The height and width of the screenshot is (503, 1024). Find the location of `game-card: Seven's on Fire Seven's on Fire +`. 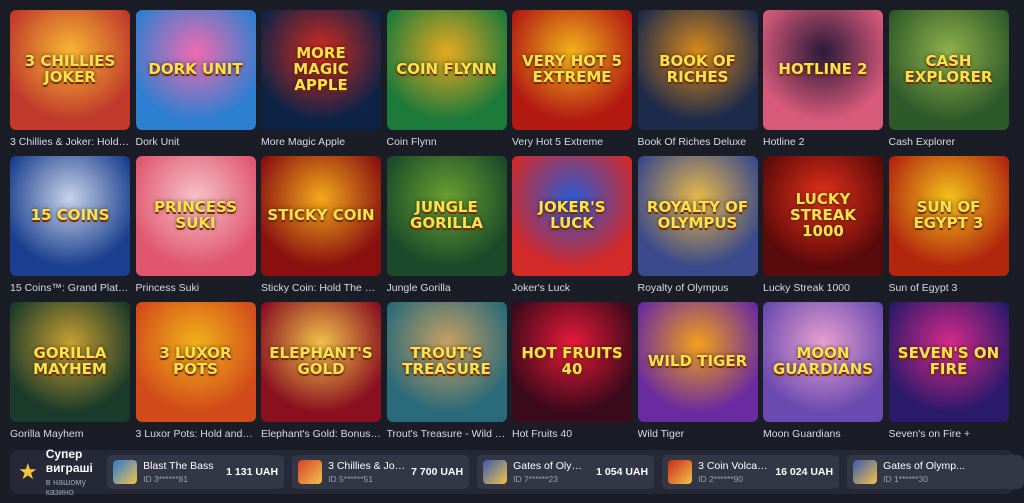

game-card: Seven's on Fire Seven's on Fire + is located at coordinates (948, 375).